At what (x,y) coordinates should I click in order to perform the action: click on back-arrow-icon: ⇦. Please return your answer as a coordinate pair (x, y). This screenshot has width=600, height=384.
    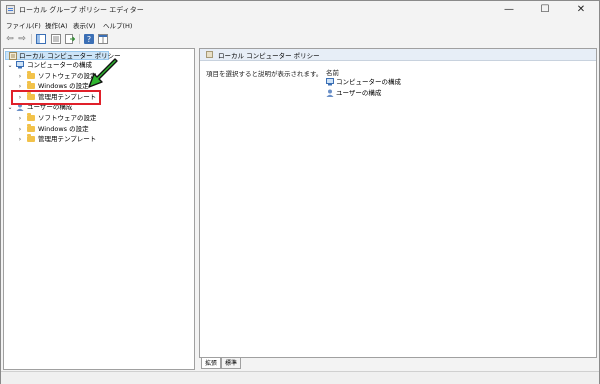
    Looking at the image, I should click on (10, 39).